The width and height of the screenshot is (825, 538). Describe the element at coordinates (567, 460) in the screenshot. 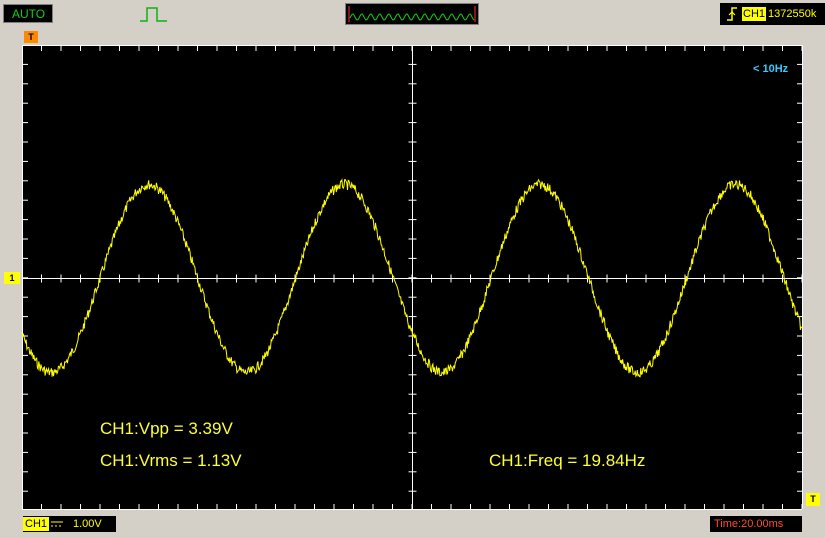

I see `measurement-freq: CH1:Freq = 19.84Hz` at that location.